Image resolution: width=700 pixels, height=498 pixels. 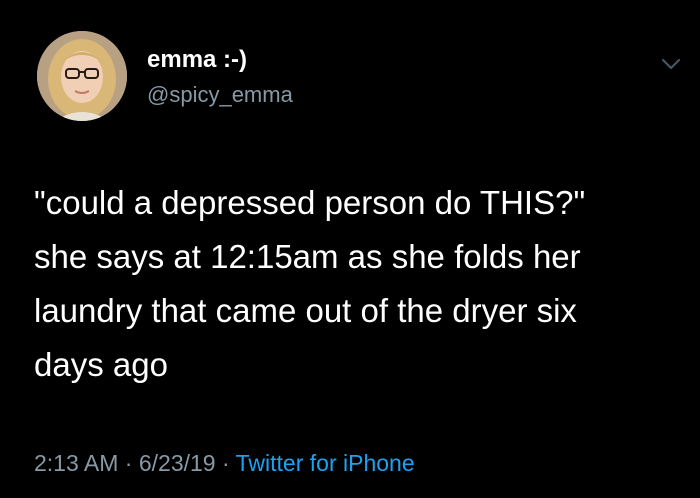 I want to click on tweet-text-line: days ago, so click(x=101, y=364).